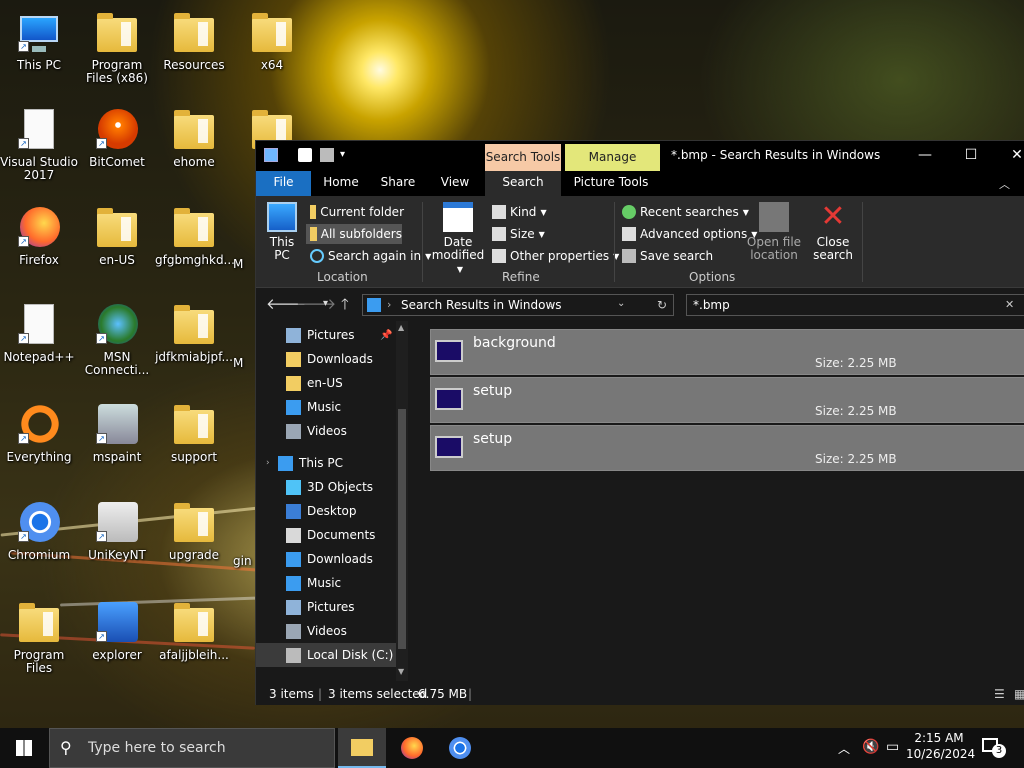 The image size is (1024, 768). Describe the element at coordinates (925, 156) in the screenshot. I see `minimize-button: —` at that location.